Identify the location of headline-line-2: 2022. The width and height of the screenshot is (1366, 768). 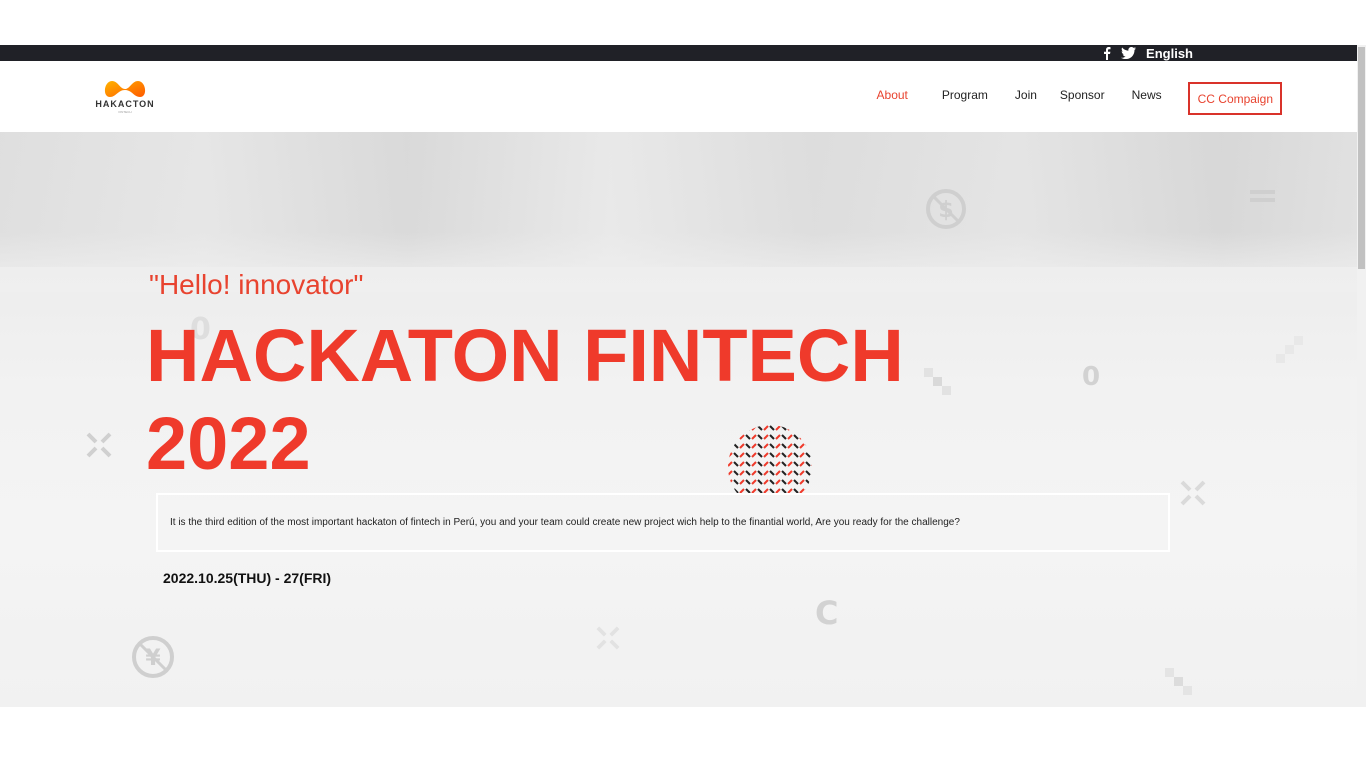
(228, 443).